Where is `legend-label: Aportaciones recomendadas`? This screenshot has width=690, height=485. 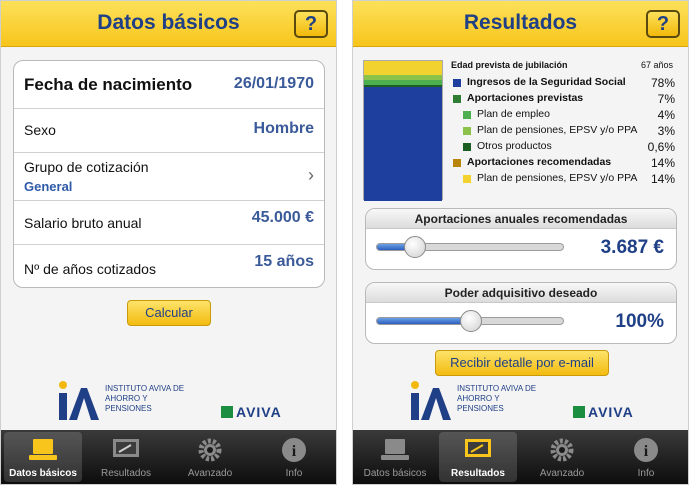 legend-label: Aportaciones recomendadas is located at coordinates (539, 162).